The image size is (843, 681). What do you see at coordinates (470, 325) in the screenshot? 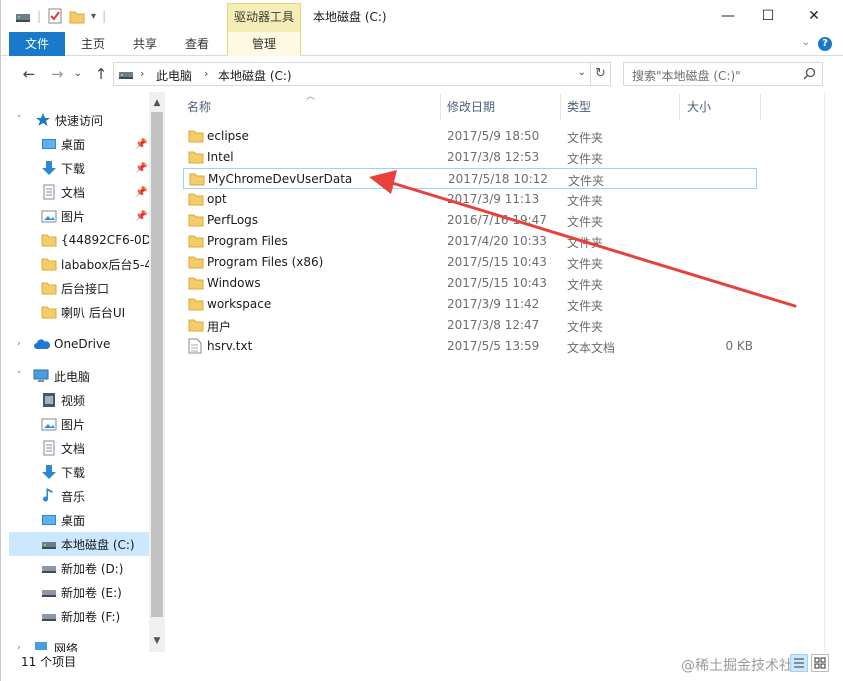
I see `file-row: 用户 2017/3/8 12:47 文件夹` at bounding box center [470, 325].